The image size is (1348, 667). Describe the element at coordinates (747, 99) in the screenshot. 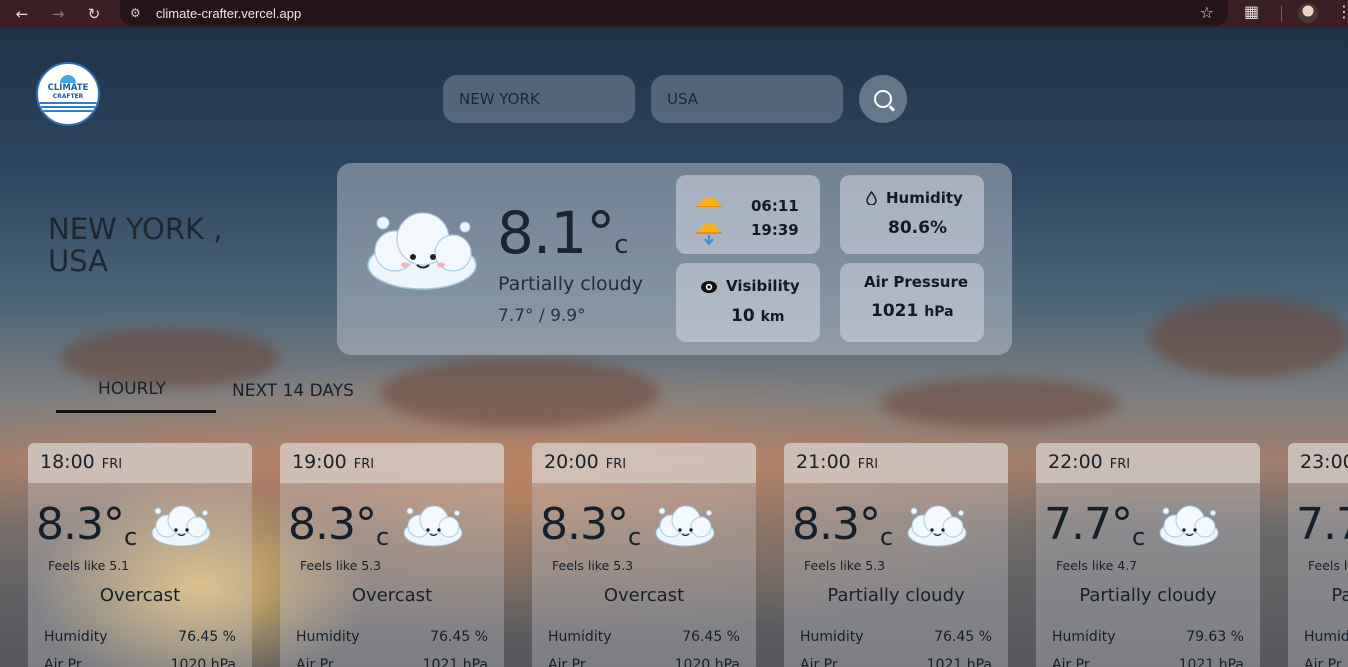

I see `country-input` at that location.